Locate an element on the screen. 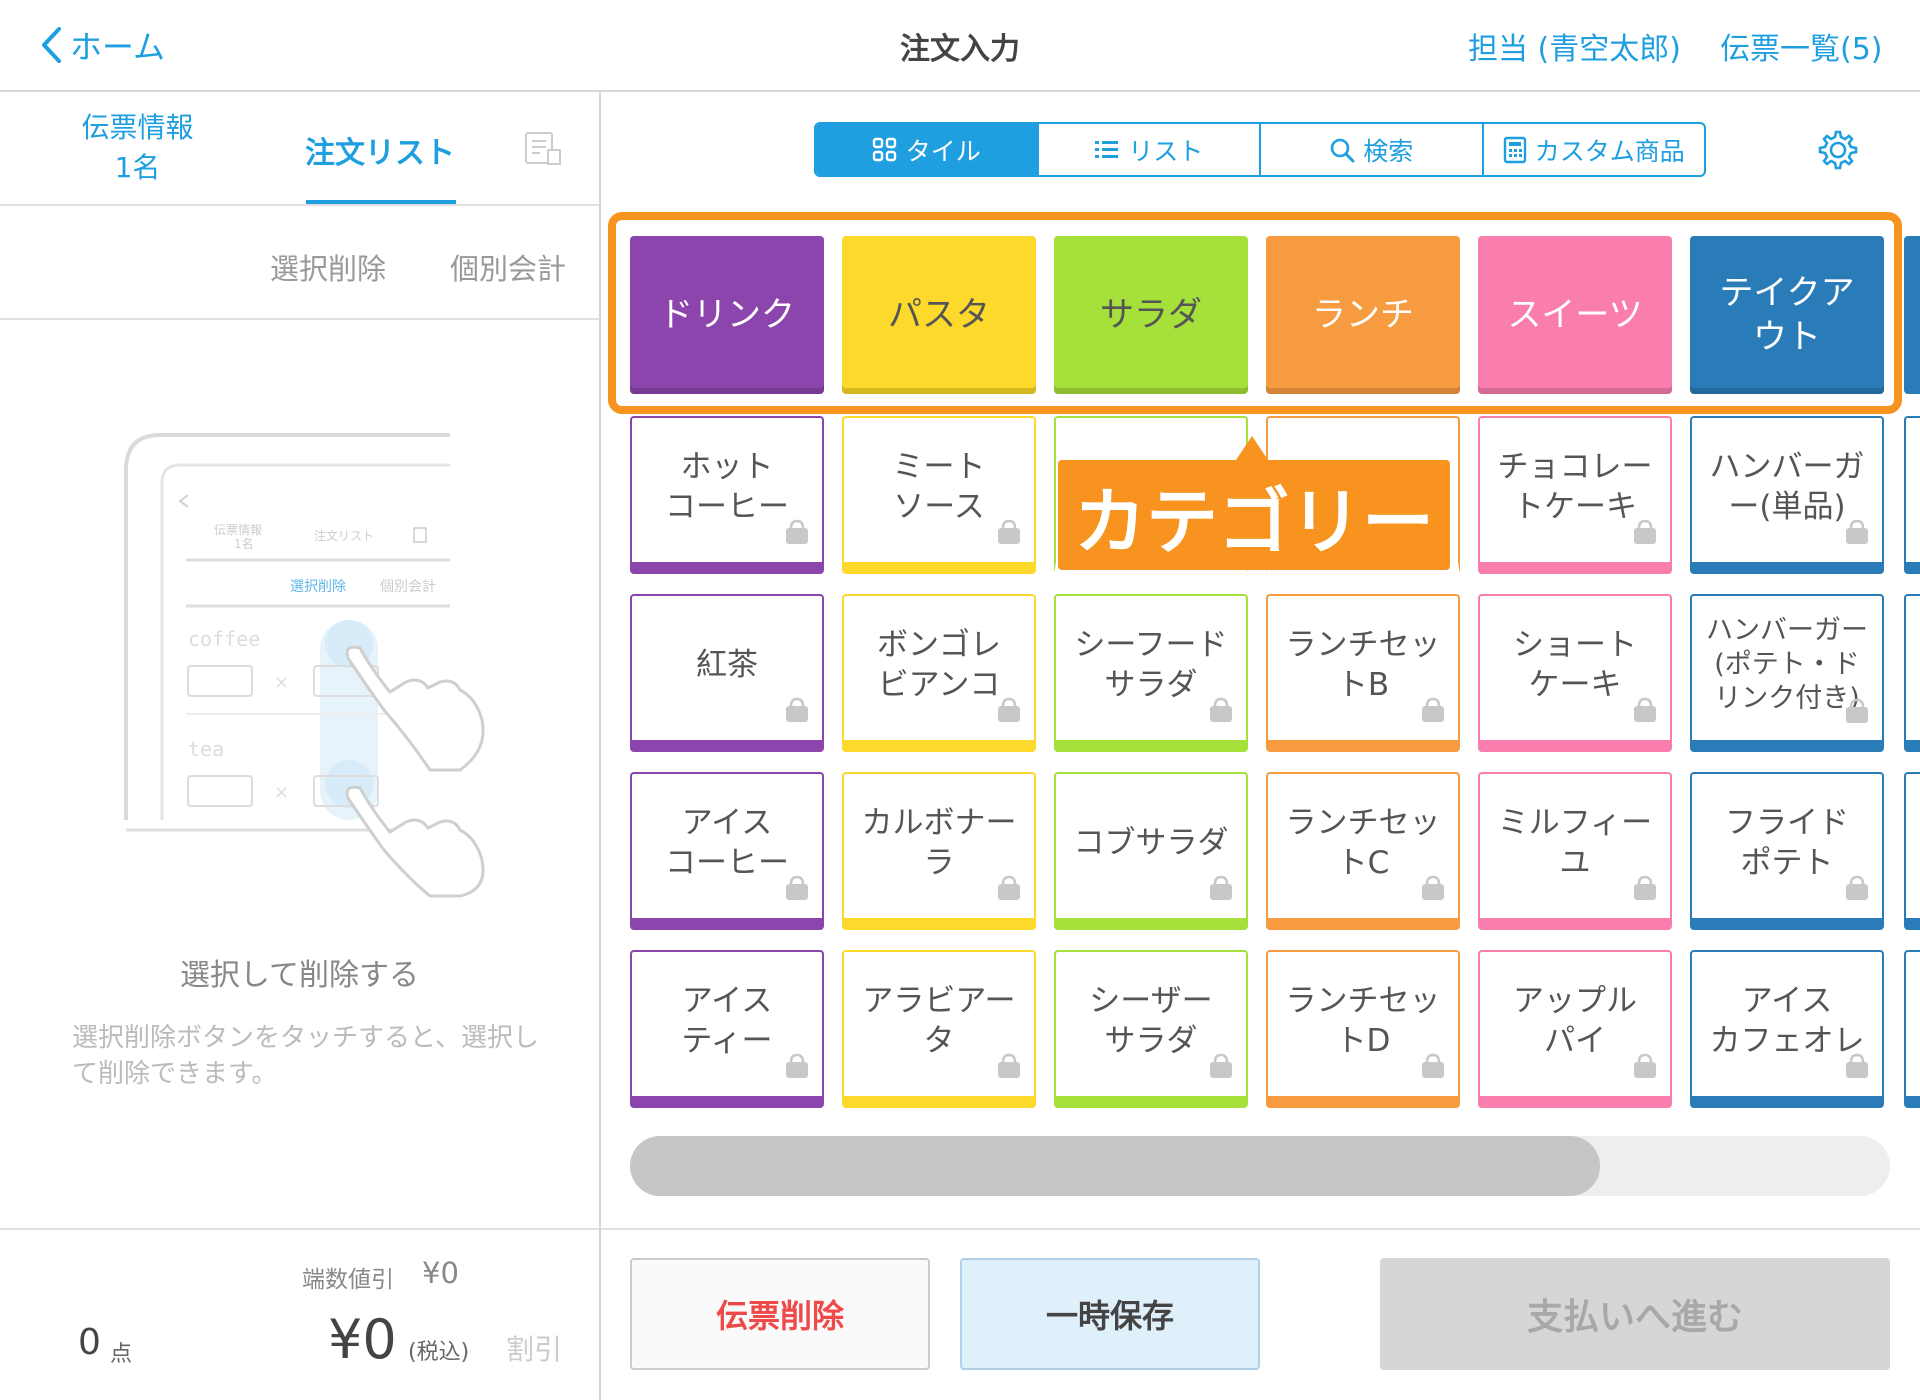  rounding-discount-value: ¥0 is located at coordinates (440, 1273).